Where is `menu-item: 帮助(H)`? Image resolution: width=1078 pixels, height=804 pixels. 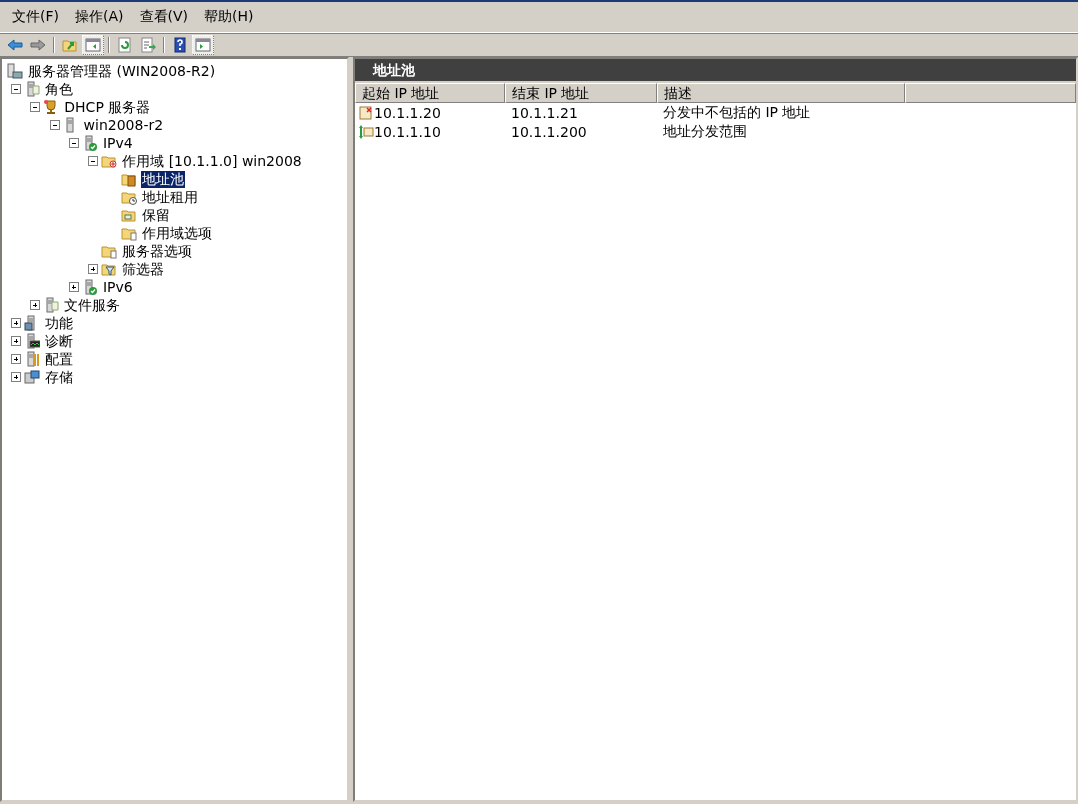
menu-item: 帮助(H) is located at coordinates (229, 17).